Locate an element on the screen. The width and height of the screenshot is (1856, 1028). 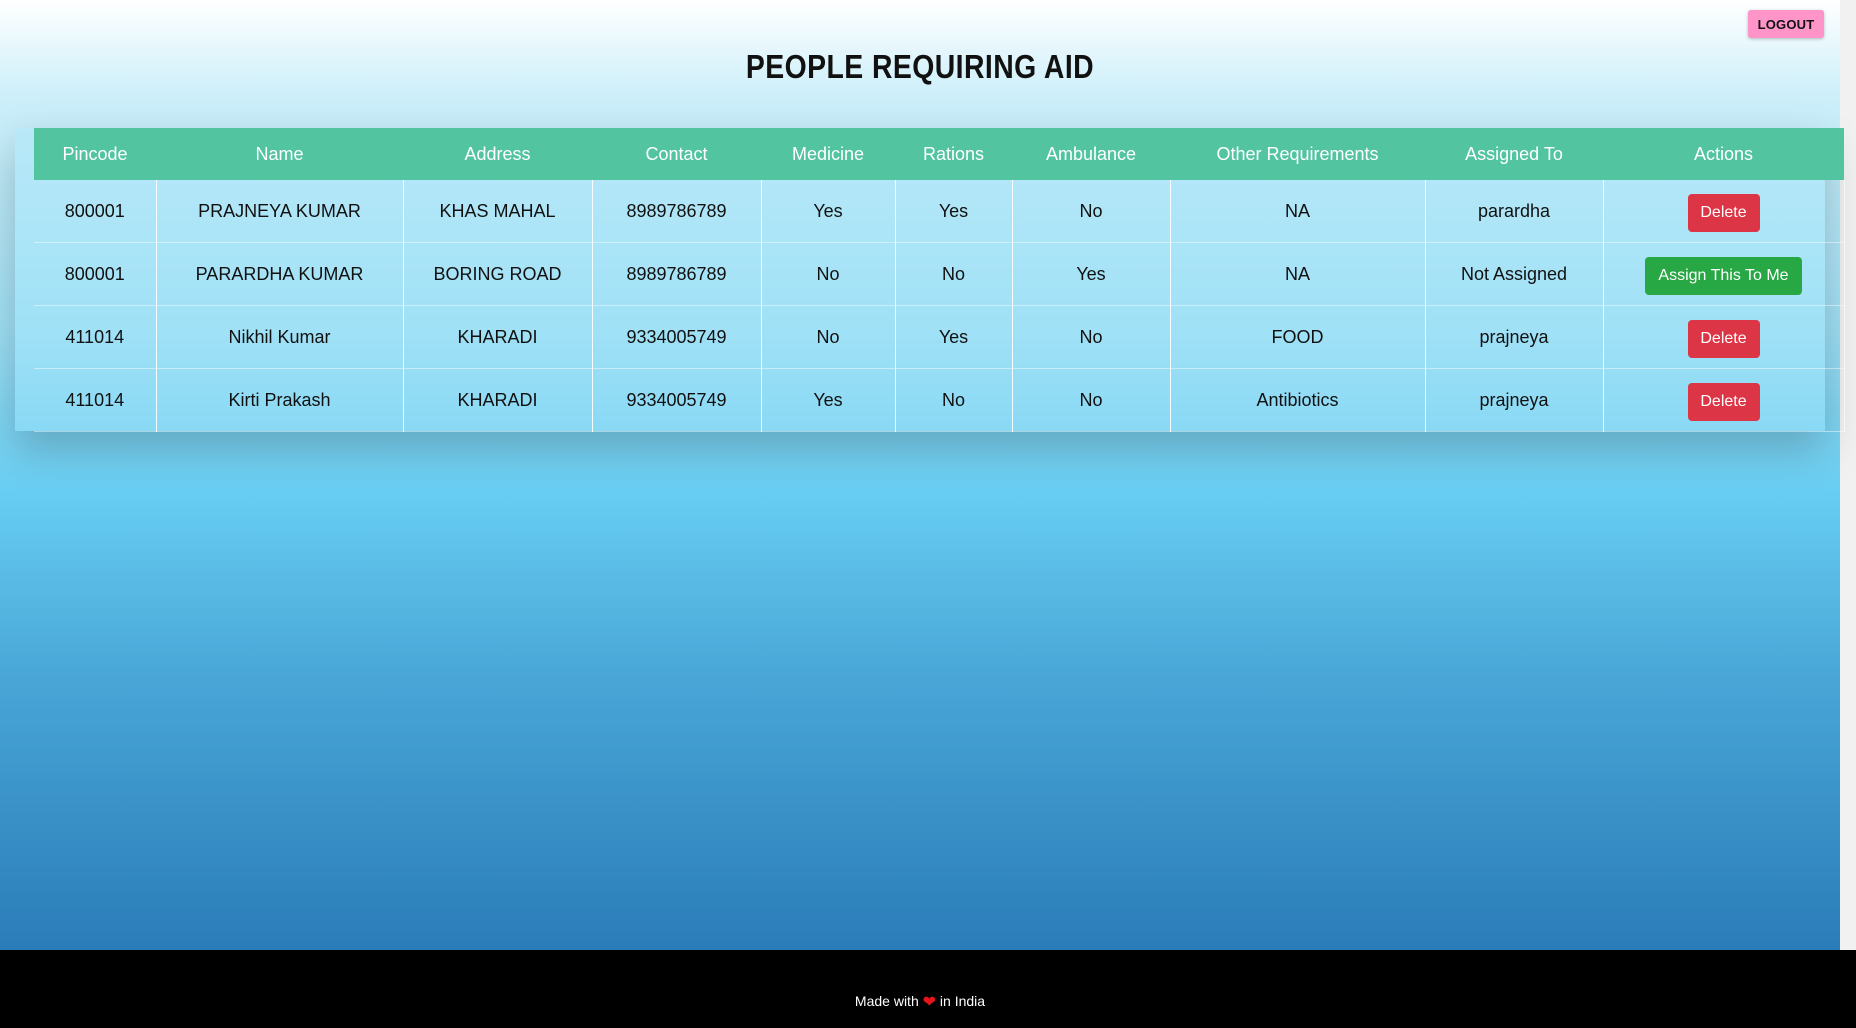
column-header-actions: Actions is located at coordinates (1723, 154).